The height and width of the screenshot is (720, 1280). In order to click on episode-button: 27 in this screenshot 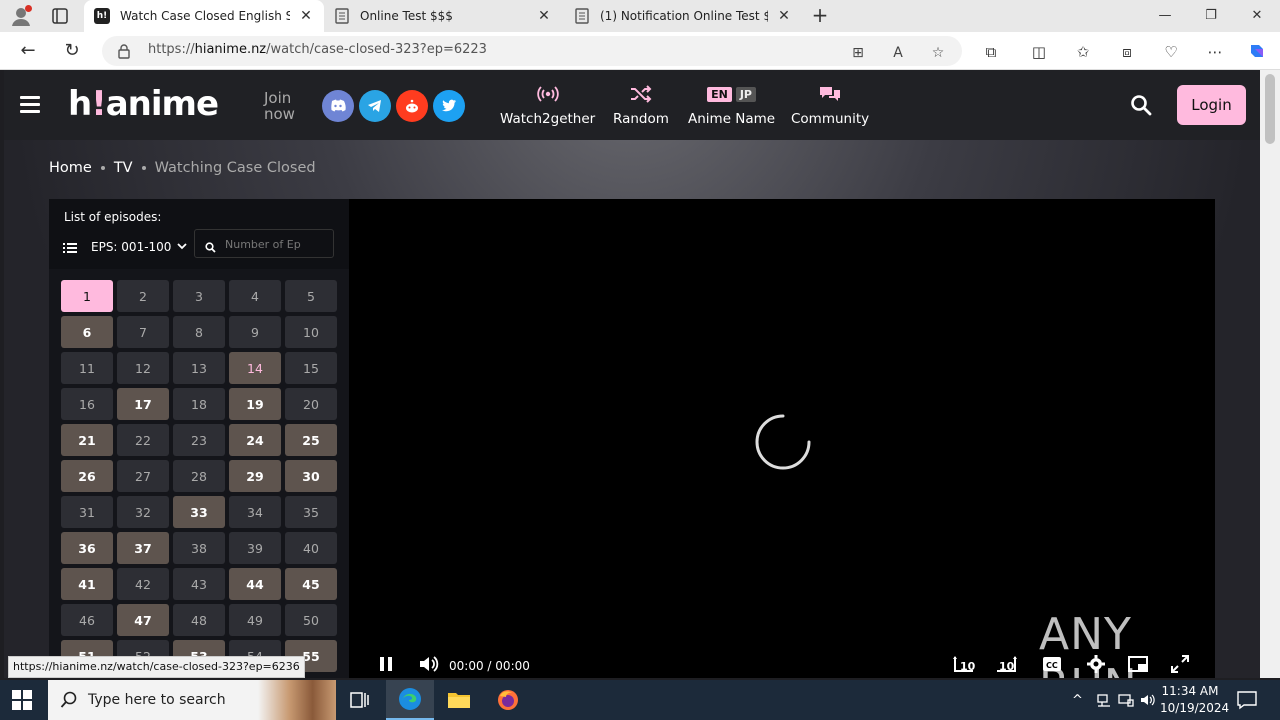, I will do `click(143, 476)`.